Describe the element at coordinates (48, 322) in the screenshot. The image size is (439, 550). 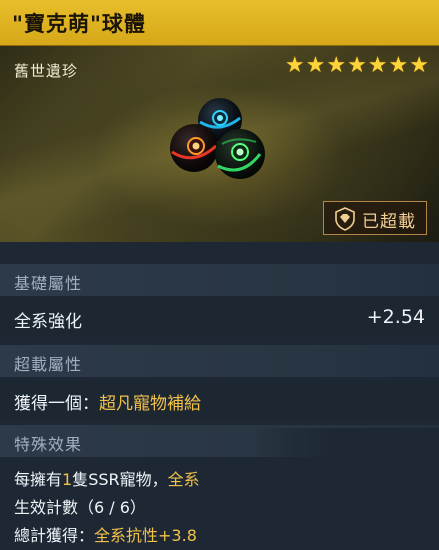
I see `stat-label: 全系強化` at that location.